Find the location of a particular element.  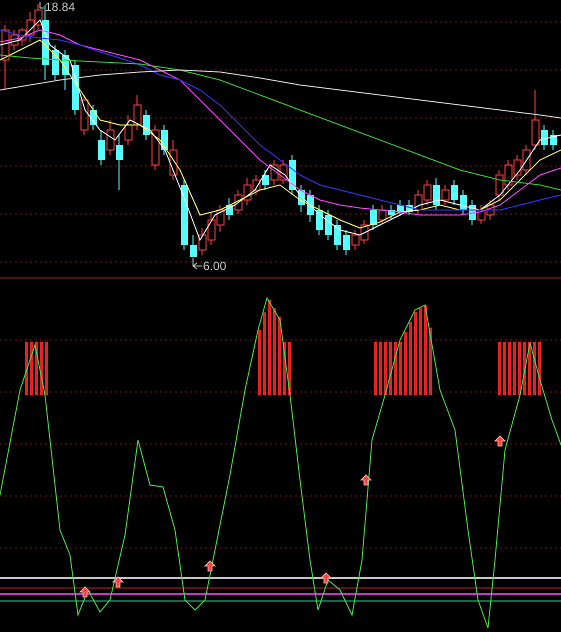

low-price-label: 6.00 is located at coordinates (214, 266).